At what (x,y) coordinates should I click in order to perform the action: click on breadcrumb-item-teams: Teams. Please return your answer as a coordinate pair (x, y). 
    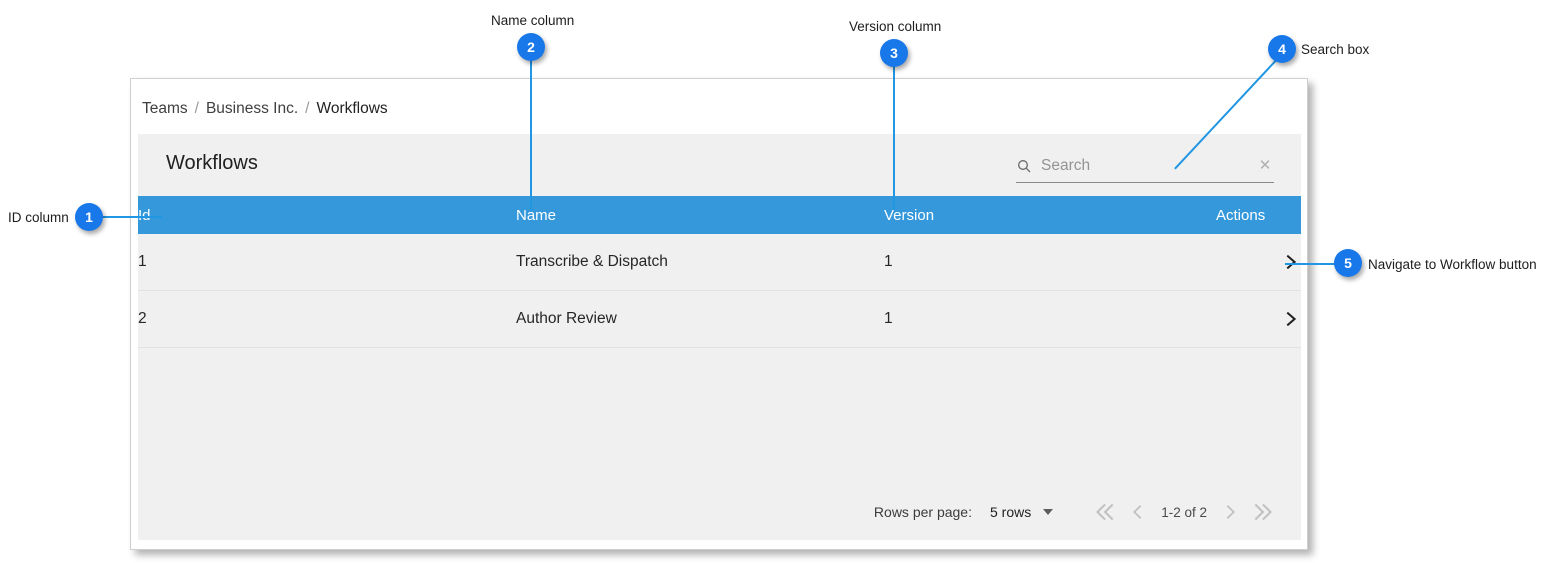
    Looking at the image, I should click on (165, 109).